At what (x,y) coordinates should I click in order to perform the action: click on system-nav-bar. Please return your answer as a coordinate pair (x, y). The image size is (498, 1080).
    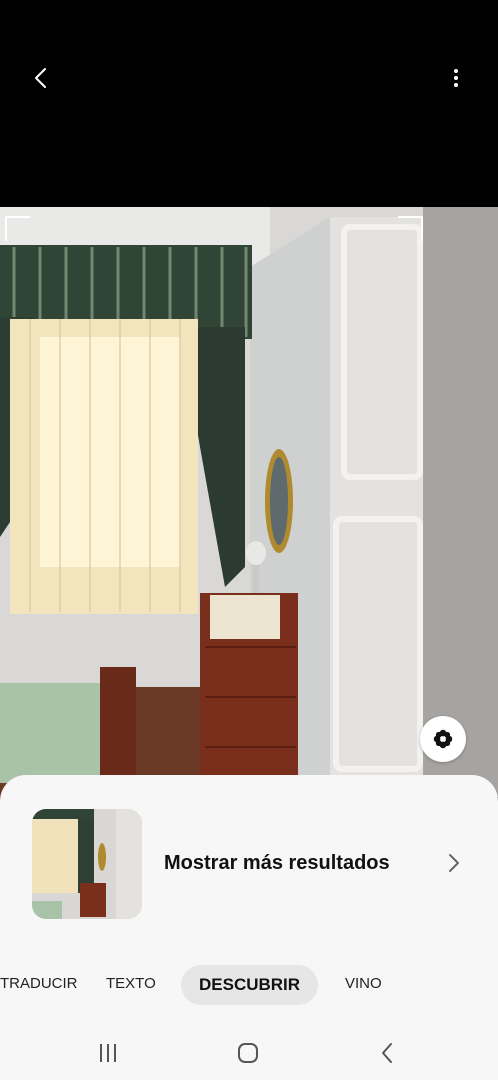
    Looking at the image, I should click on (249, 1052).